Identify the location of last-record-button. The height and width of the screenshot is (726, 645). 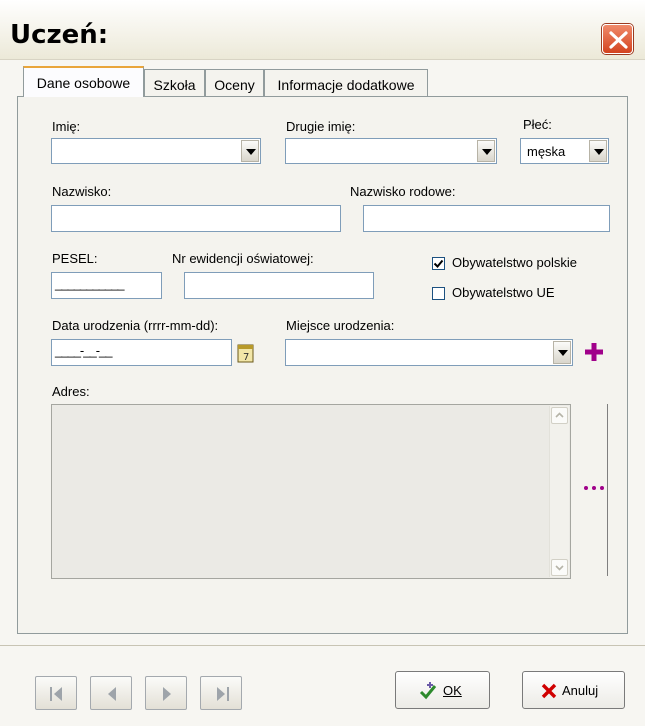
(221, 693).